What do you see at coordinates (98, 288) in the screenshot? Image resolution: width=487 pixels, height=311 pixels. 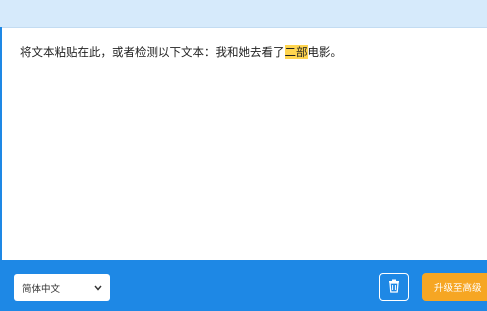 I see `chevron-down-icon` at bounding box center [98, 288].